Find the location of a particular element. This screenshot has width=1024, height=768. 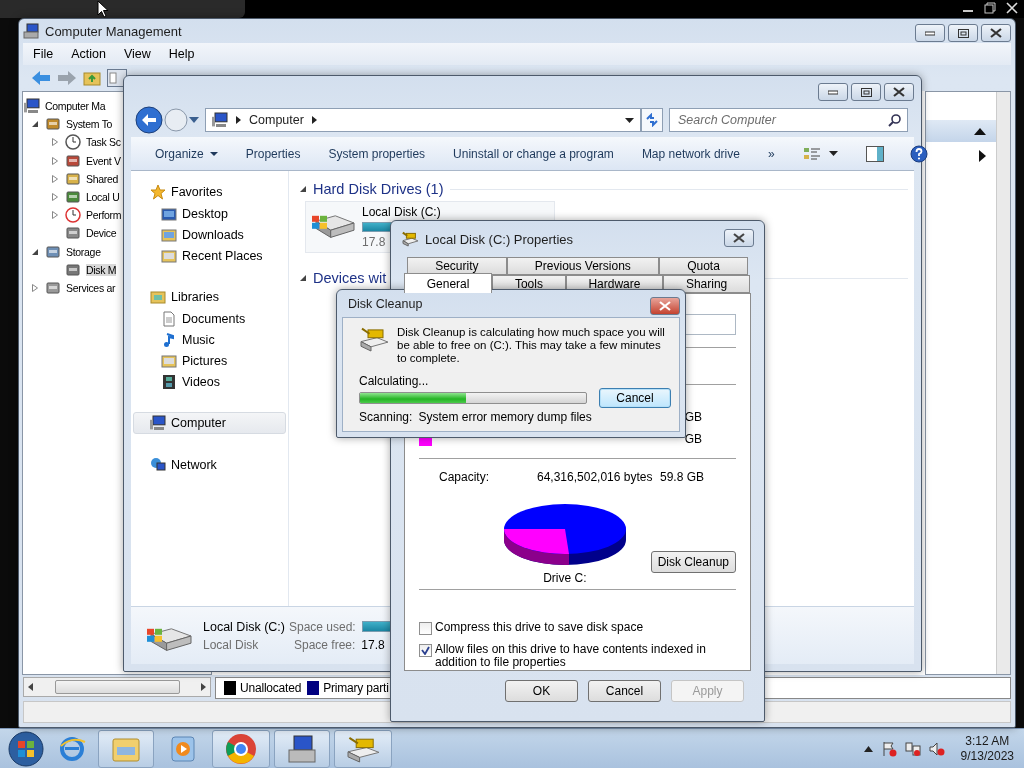

breadcrumb-item: Computer is located at coordinates (276, 120).